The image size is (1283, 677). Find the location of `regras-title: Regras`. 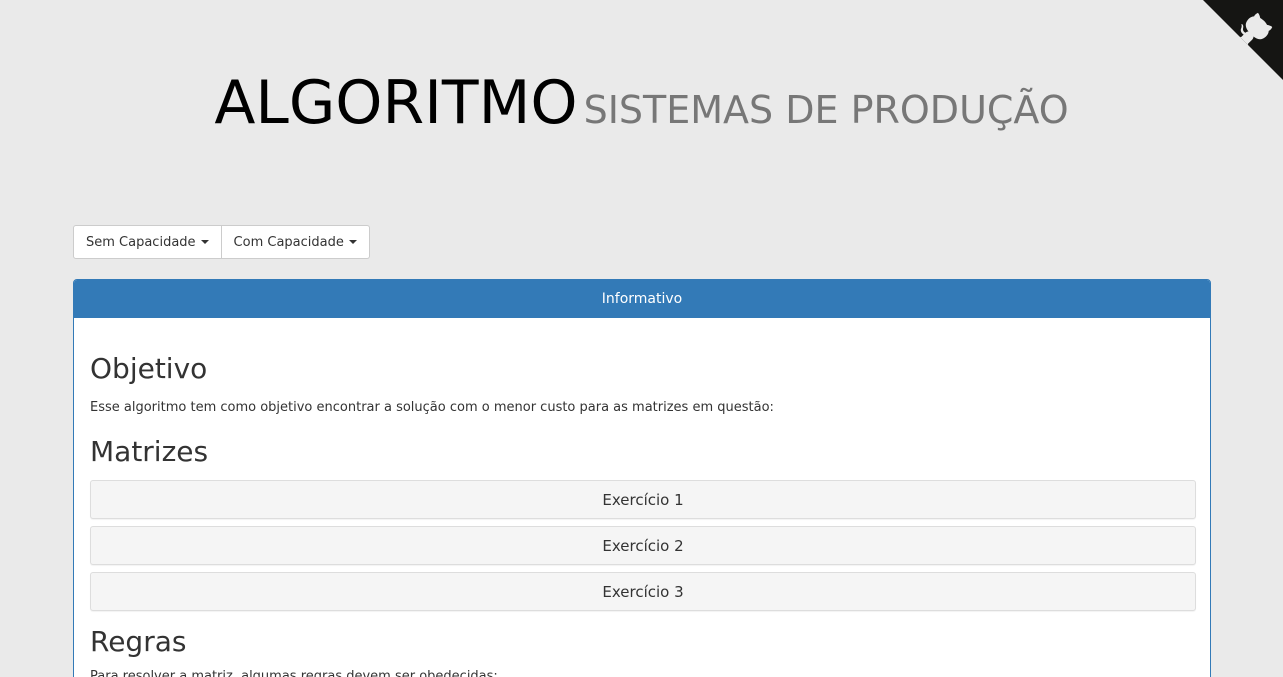

regras-title: Regras is located at coordinates (138, 641).